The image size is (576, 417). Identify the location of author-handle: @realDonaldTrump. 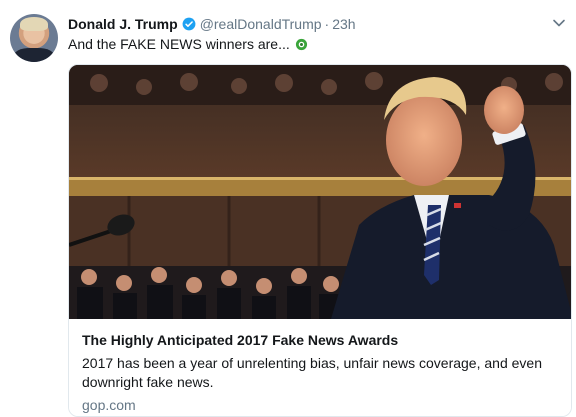
(261, 24).